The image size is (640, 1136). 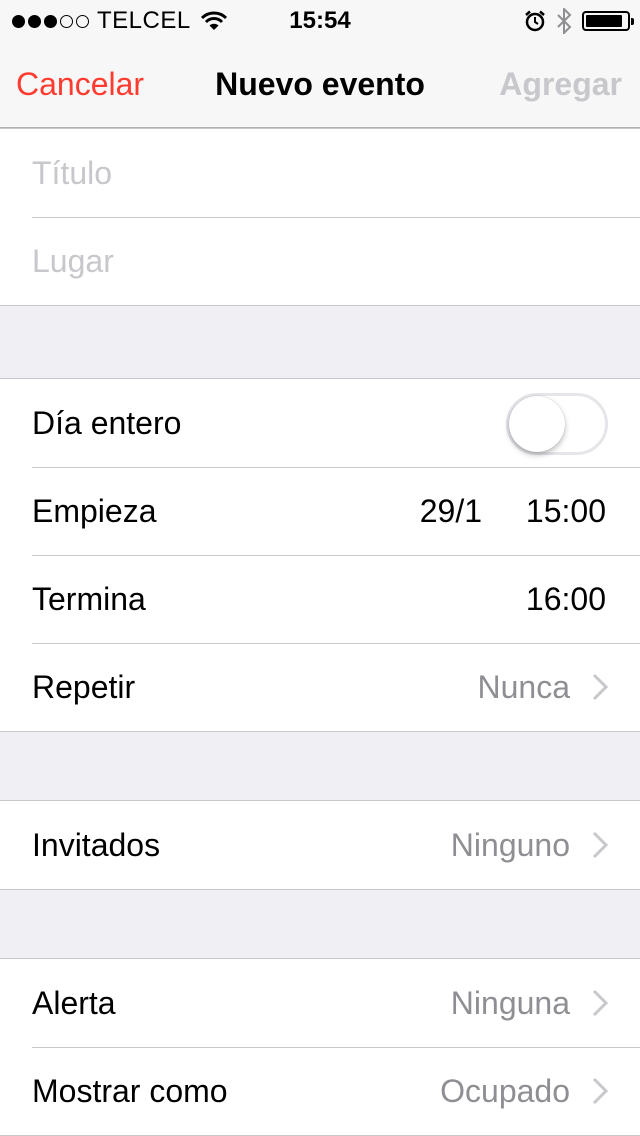 I want to click on starts-row: Empieza 29/1 15:00, so click(x=320, y=511).